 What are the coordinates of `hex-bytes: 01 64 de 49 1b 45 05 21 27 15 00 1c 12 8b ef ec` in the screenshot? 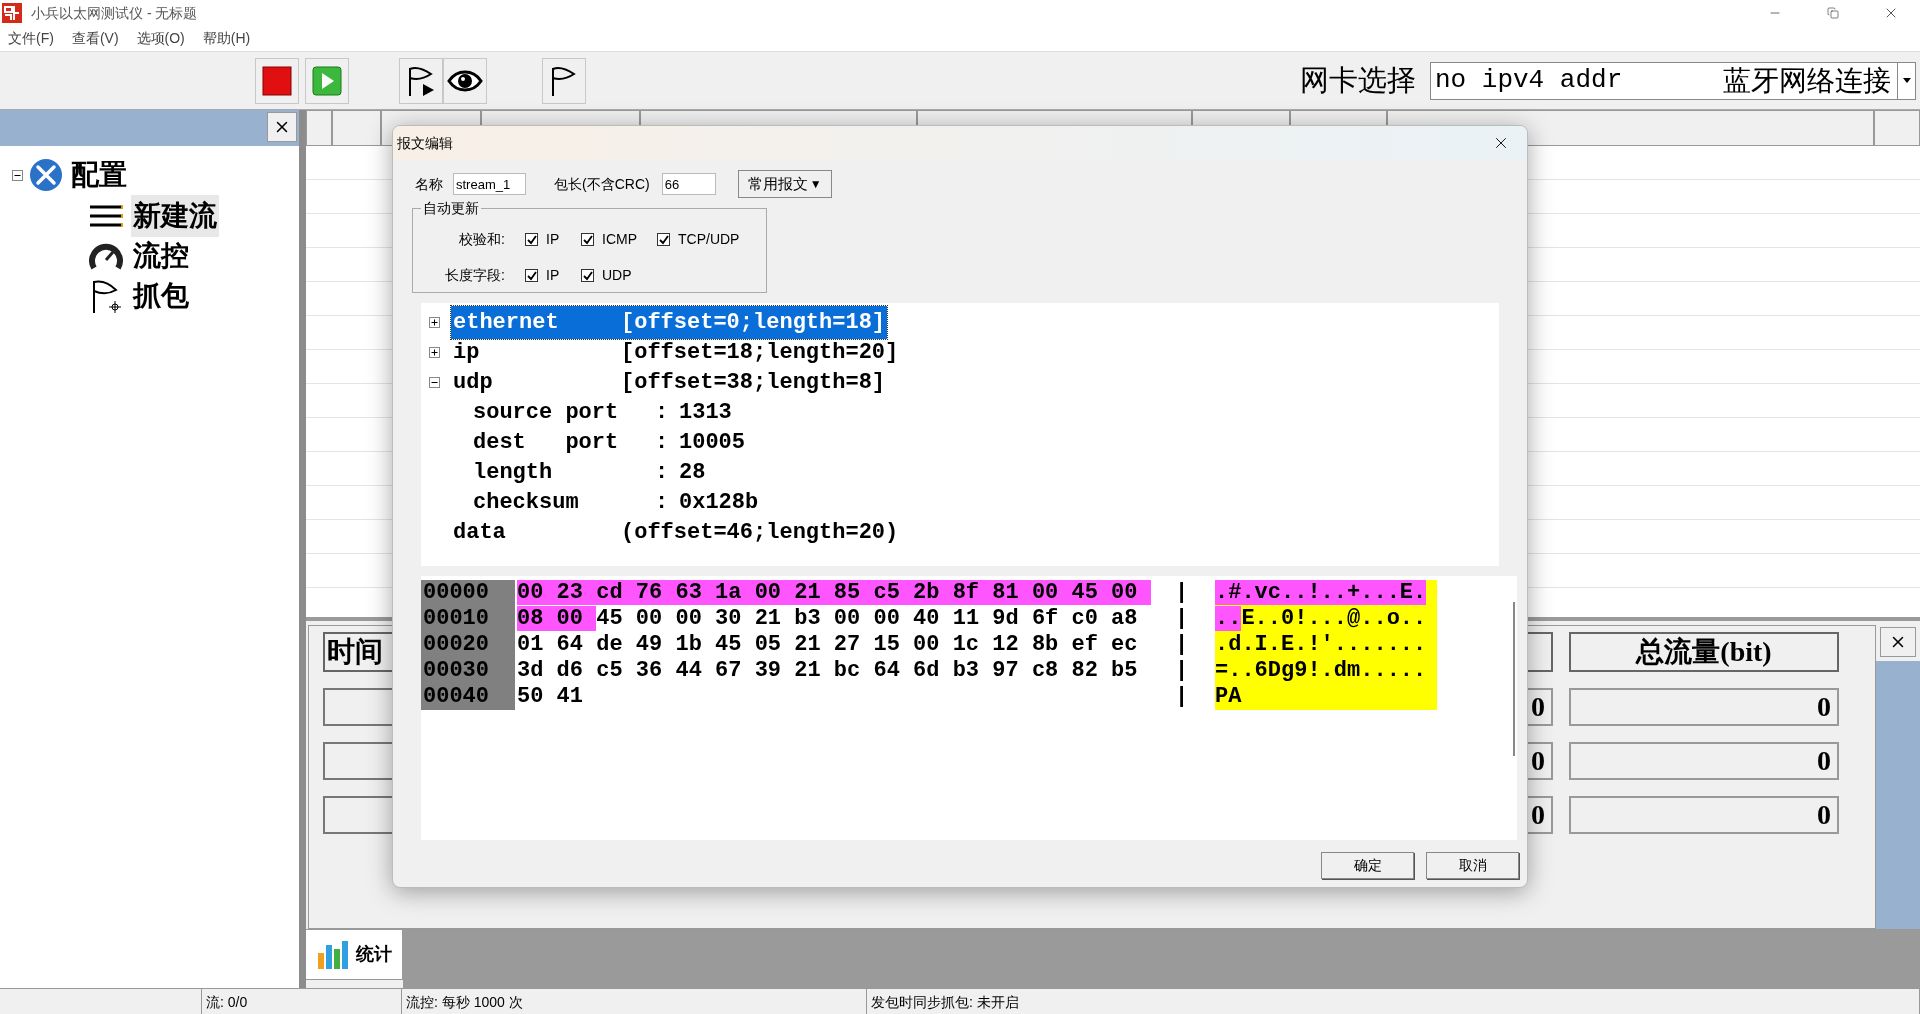 It's located at (827, 645).